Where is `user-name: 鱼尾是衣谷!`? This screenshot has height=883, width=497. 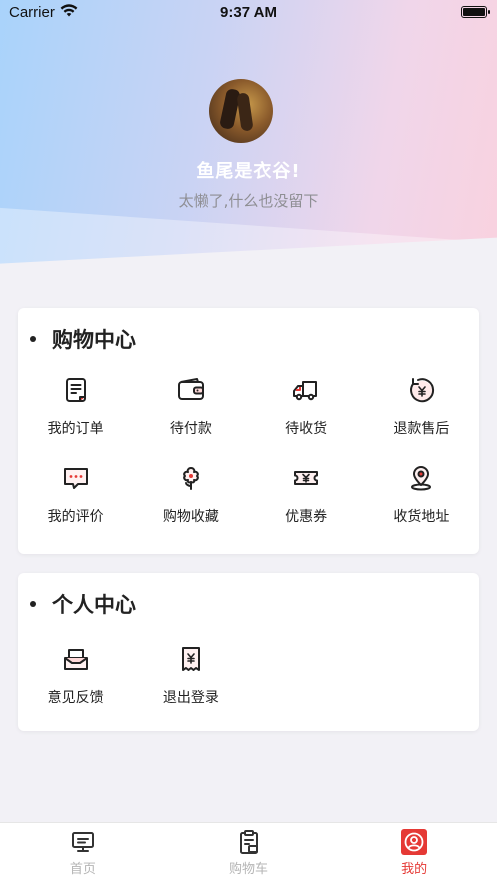 user-name: 鱼尾是衣谷! is located at coordinates (248, 171).